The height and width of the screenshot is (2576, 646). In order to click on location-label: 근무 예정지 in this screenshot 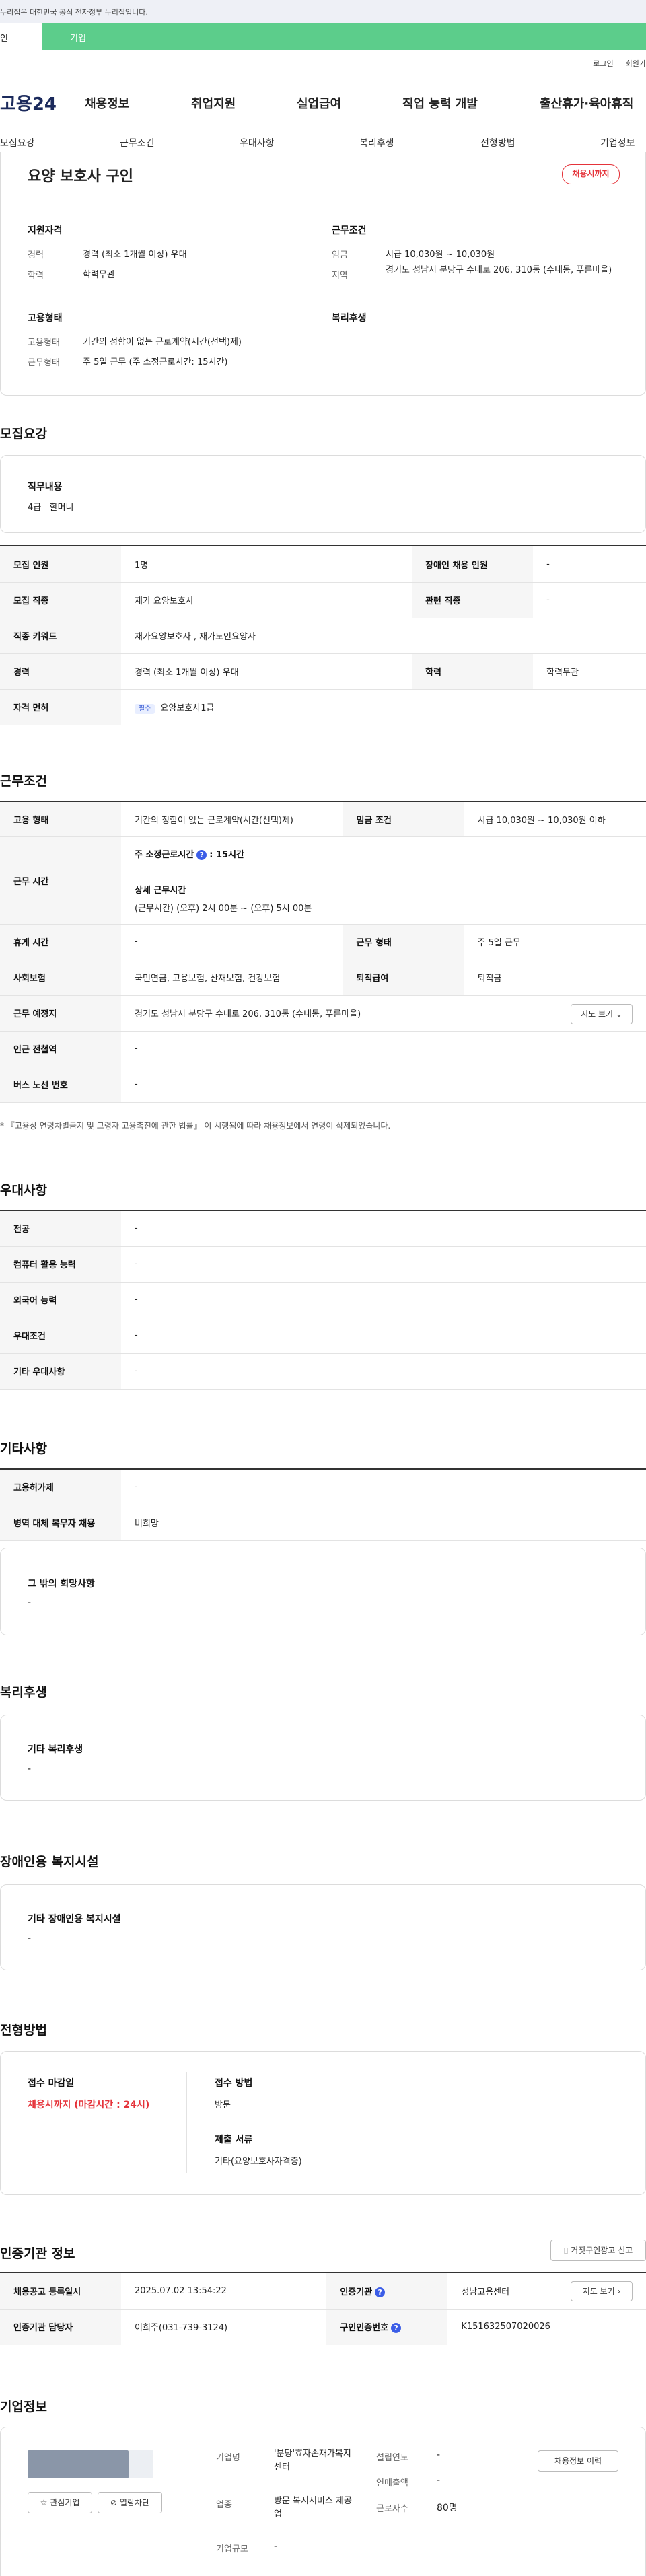, I will do `click(61, 1013)`.